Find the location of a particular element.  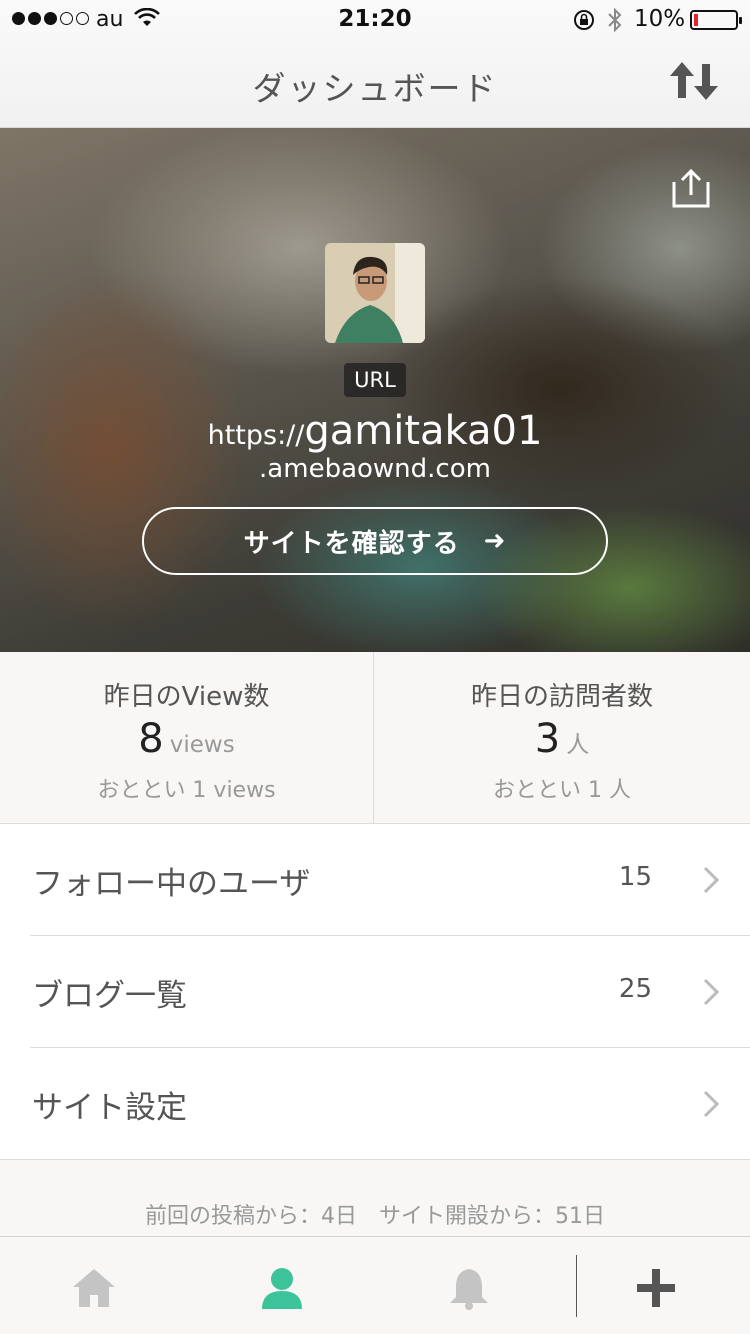

sort-arrows-icon is located at coordinates (694, 81).